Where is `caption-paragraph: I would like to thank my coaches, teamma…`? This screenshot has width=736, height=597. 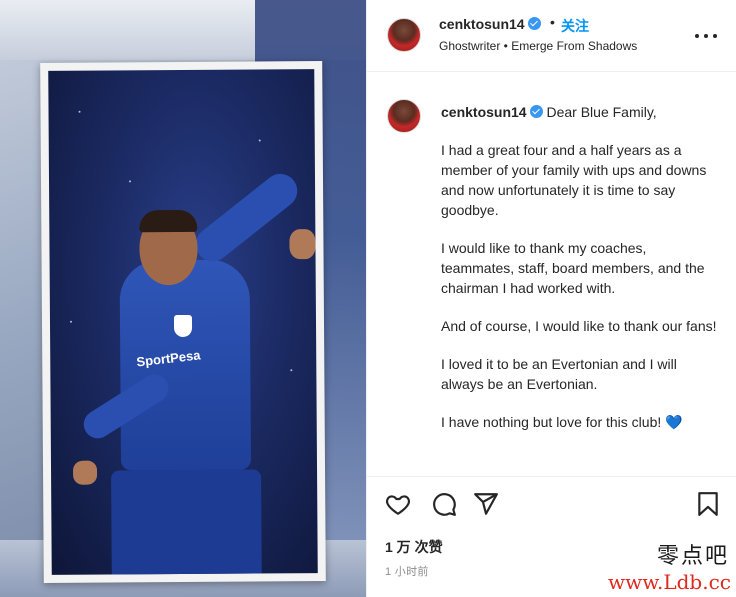
caption-paragraph: I would like to thank my coaches, teamma… is located at coordinates (573, 268).